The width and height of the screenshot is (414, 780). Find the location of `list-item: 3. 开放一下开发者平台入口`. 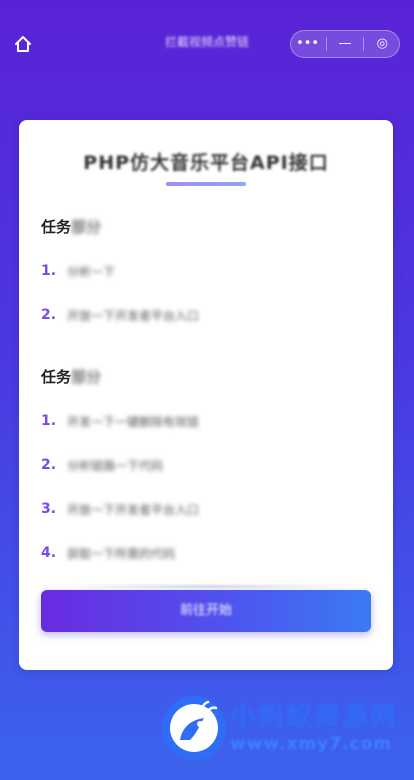

list-item: 3. 开放一下开发者平台入口 is located at coordinates (120, 509).